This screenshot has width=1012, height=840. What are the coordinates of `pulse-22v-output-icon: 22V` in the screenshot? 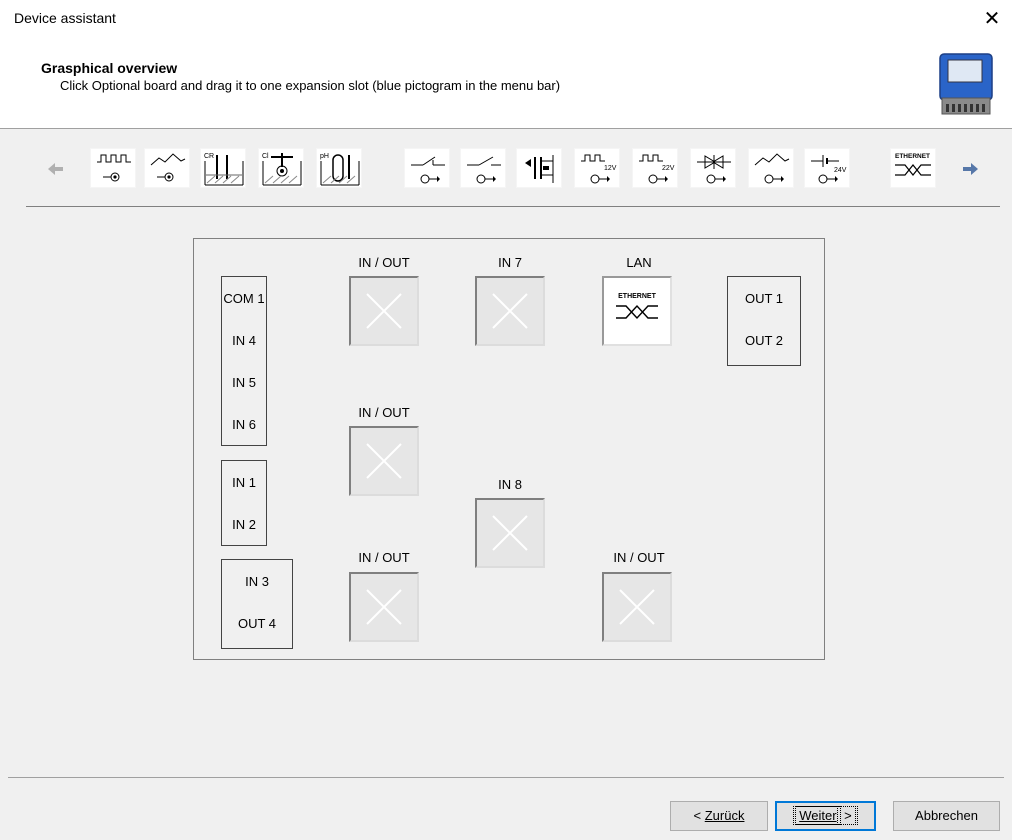 It's located at (655, 168).